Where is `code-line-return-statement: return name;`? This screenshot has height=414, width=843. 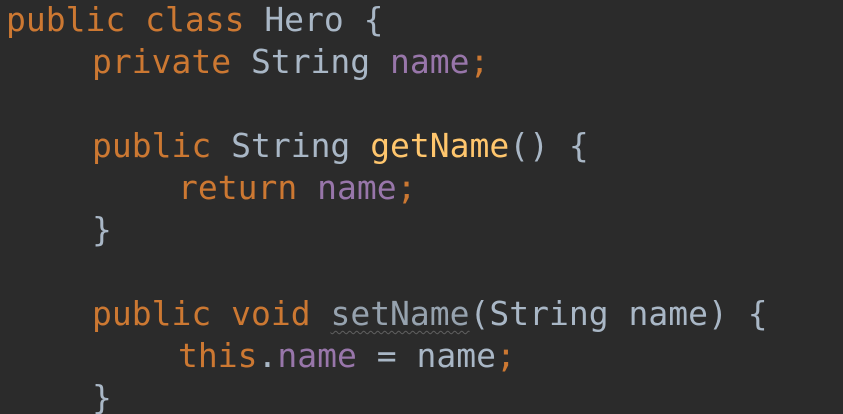 code-line-return-statement: return name; is located at coordinates (211, 188).